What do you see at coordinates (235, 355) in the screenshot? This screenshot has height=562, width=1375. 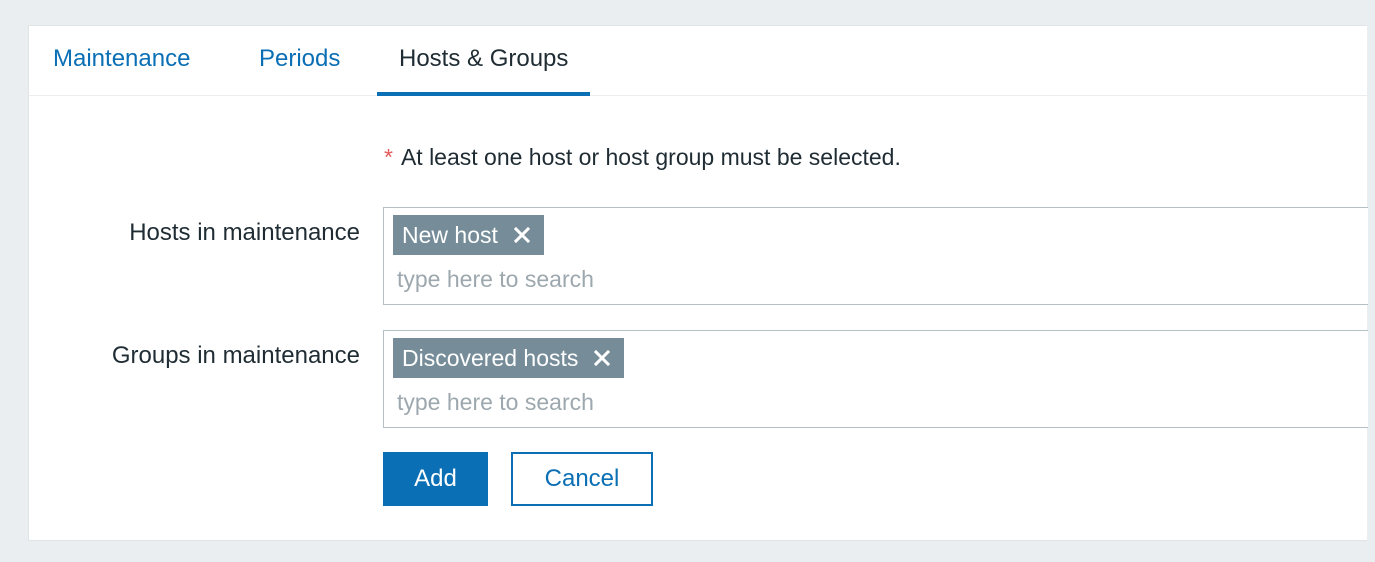 I see `groups-in-maintenance-label: Groups in maintenance` at bounding box center [235, 355].